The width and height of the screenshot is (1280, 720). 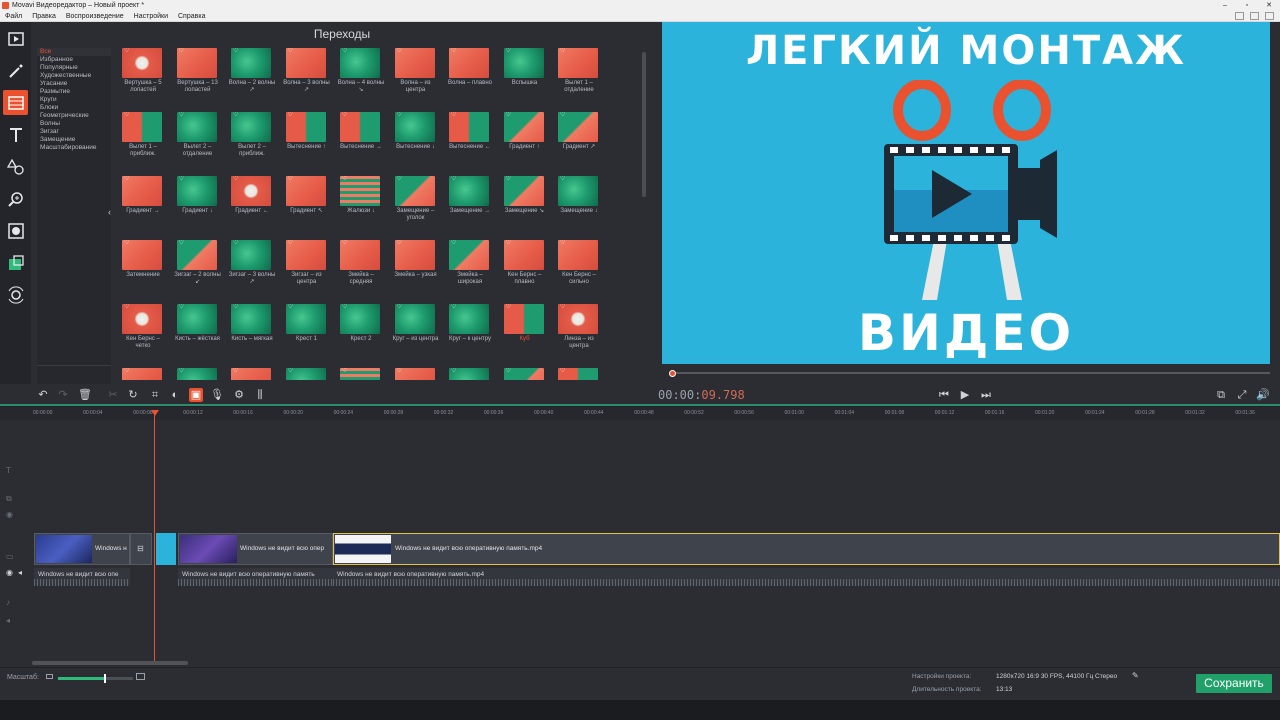 What do you see at coordinates (310, 207) in the screenshot?
I see `transition-tile: ♡ Градиент ↖` at bounding box center [310, 207].